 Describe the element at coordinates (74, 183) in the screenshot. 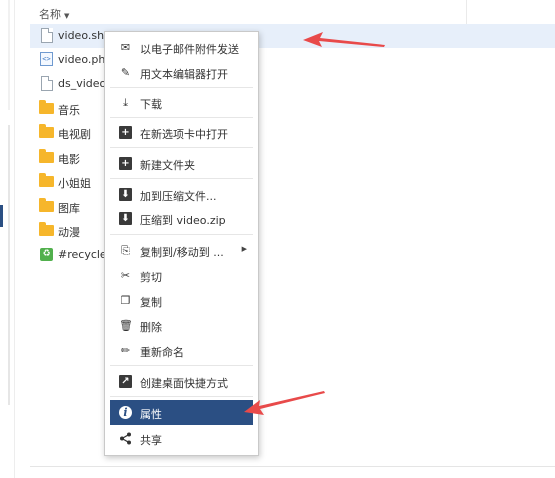

I see `folder-name: 小姐姐` at that location.